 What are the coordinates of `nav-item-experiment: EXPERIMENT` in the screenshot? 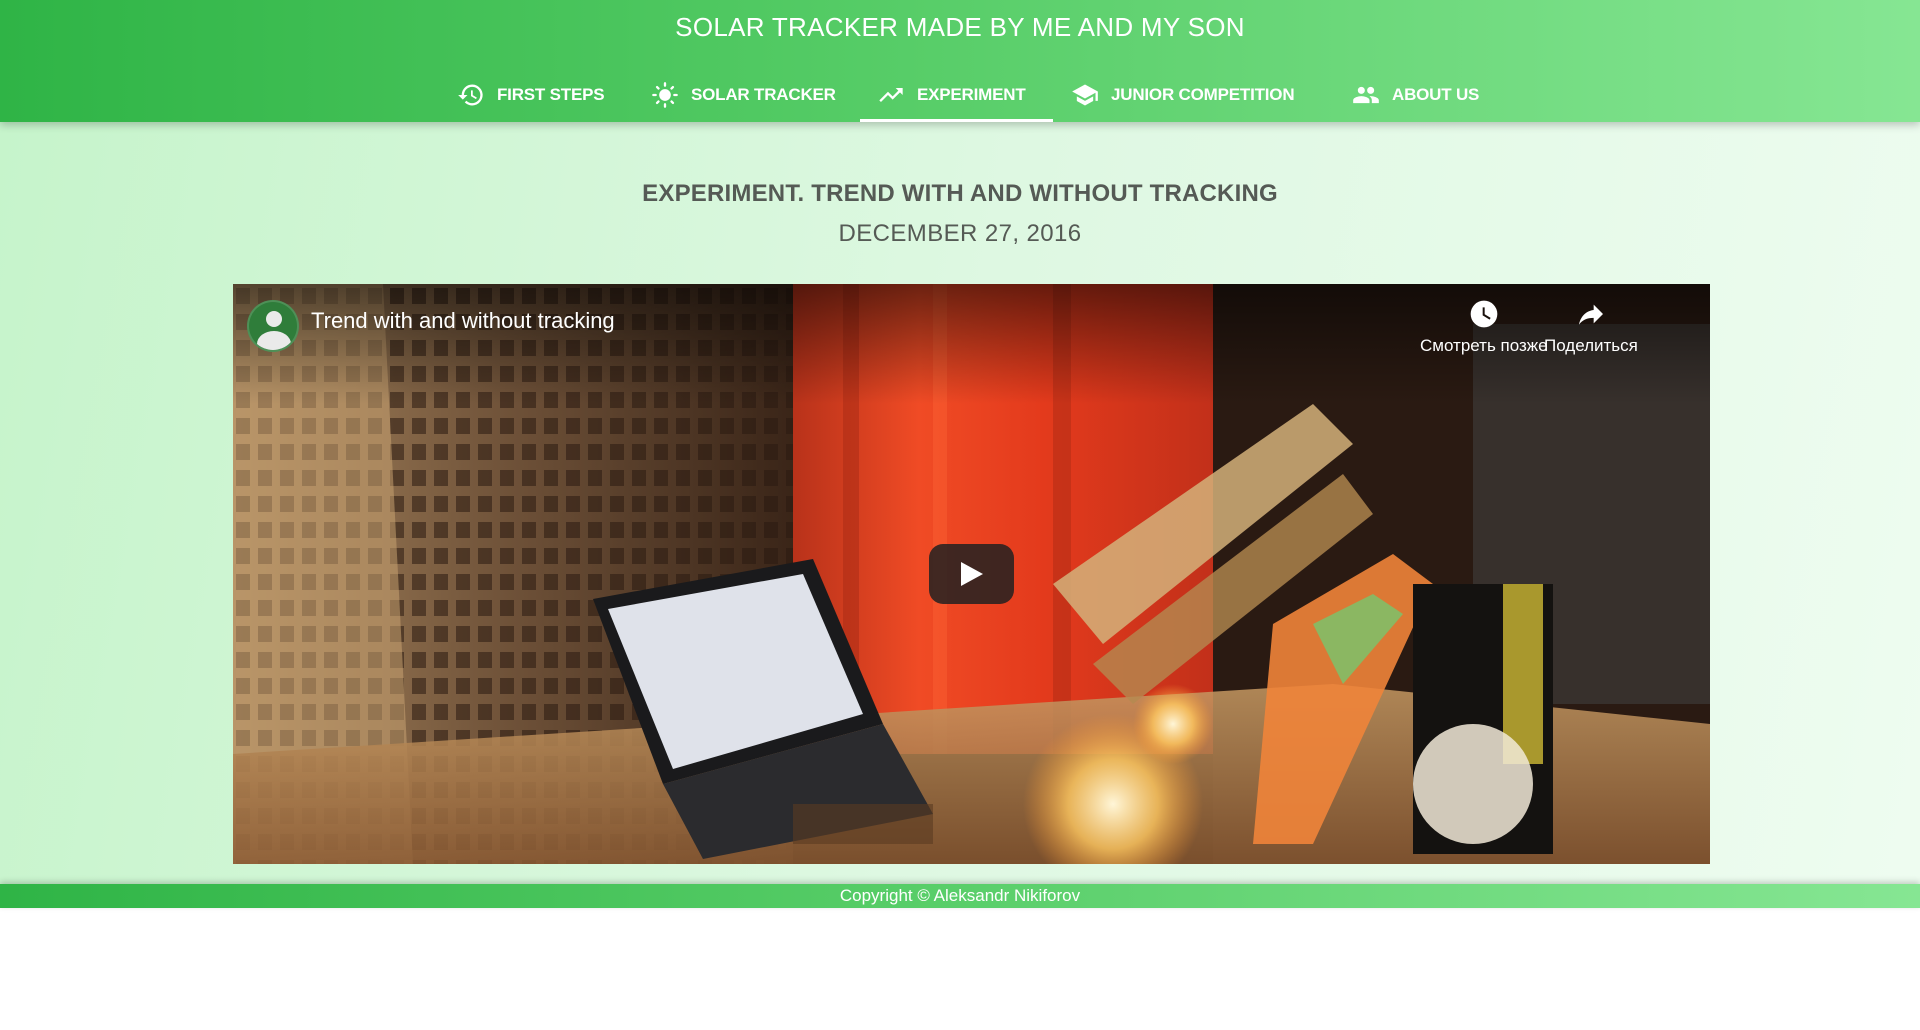 It's located at (956, 95).